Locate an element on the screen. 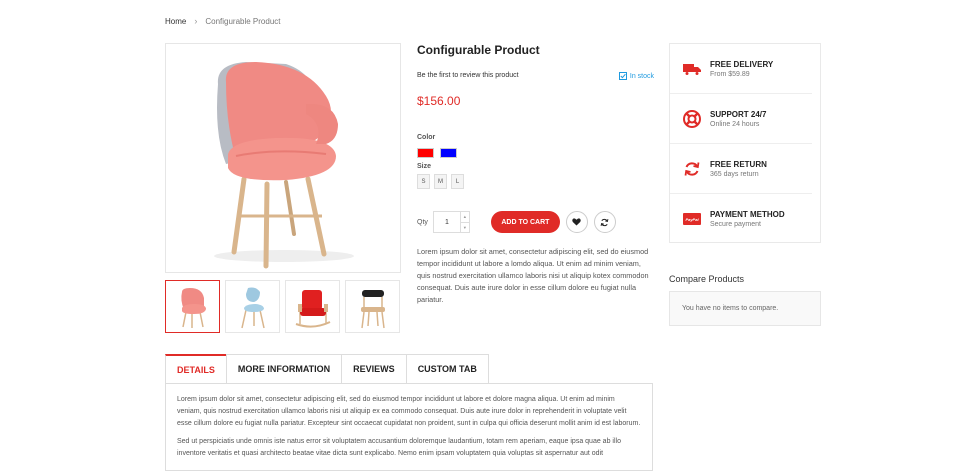  feature-title: SUPPORT 24/7 is located at coordinates (738, 114).